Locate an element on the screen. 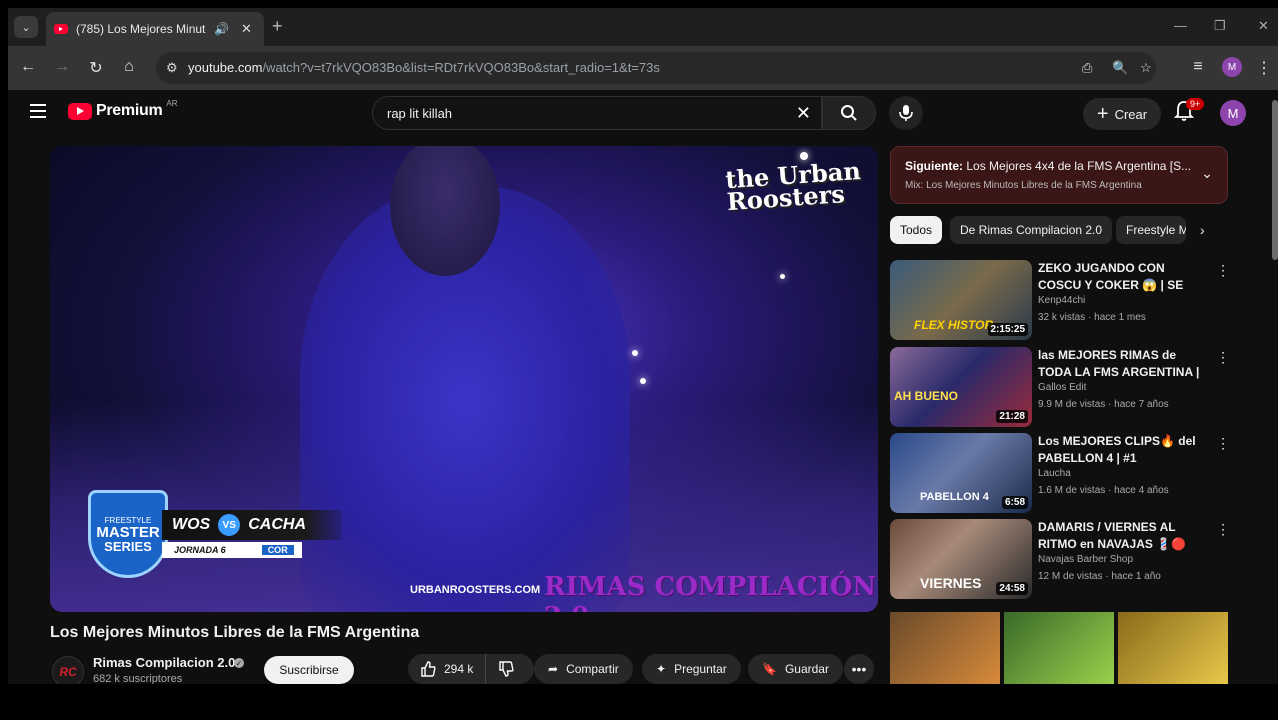 This screenshot has height=720, width=1278. matchup-banner: WOS VS CACHA is located at coordinates (252, 525).